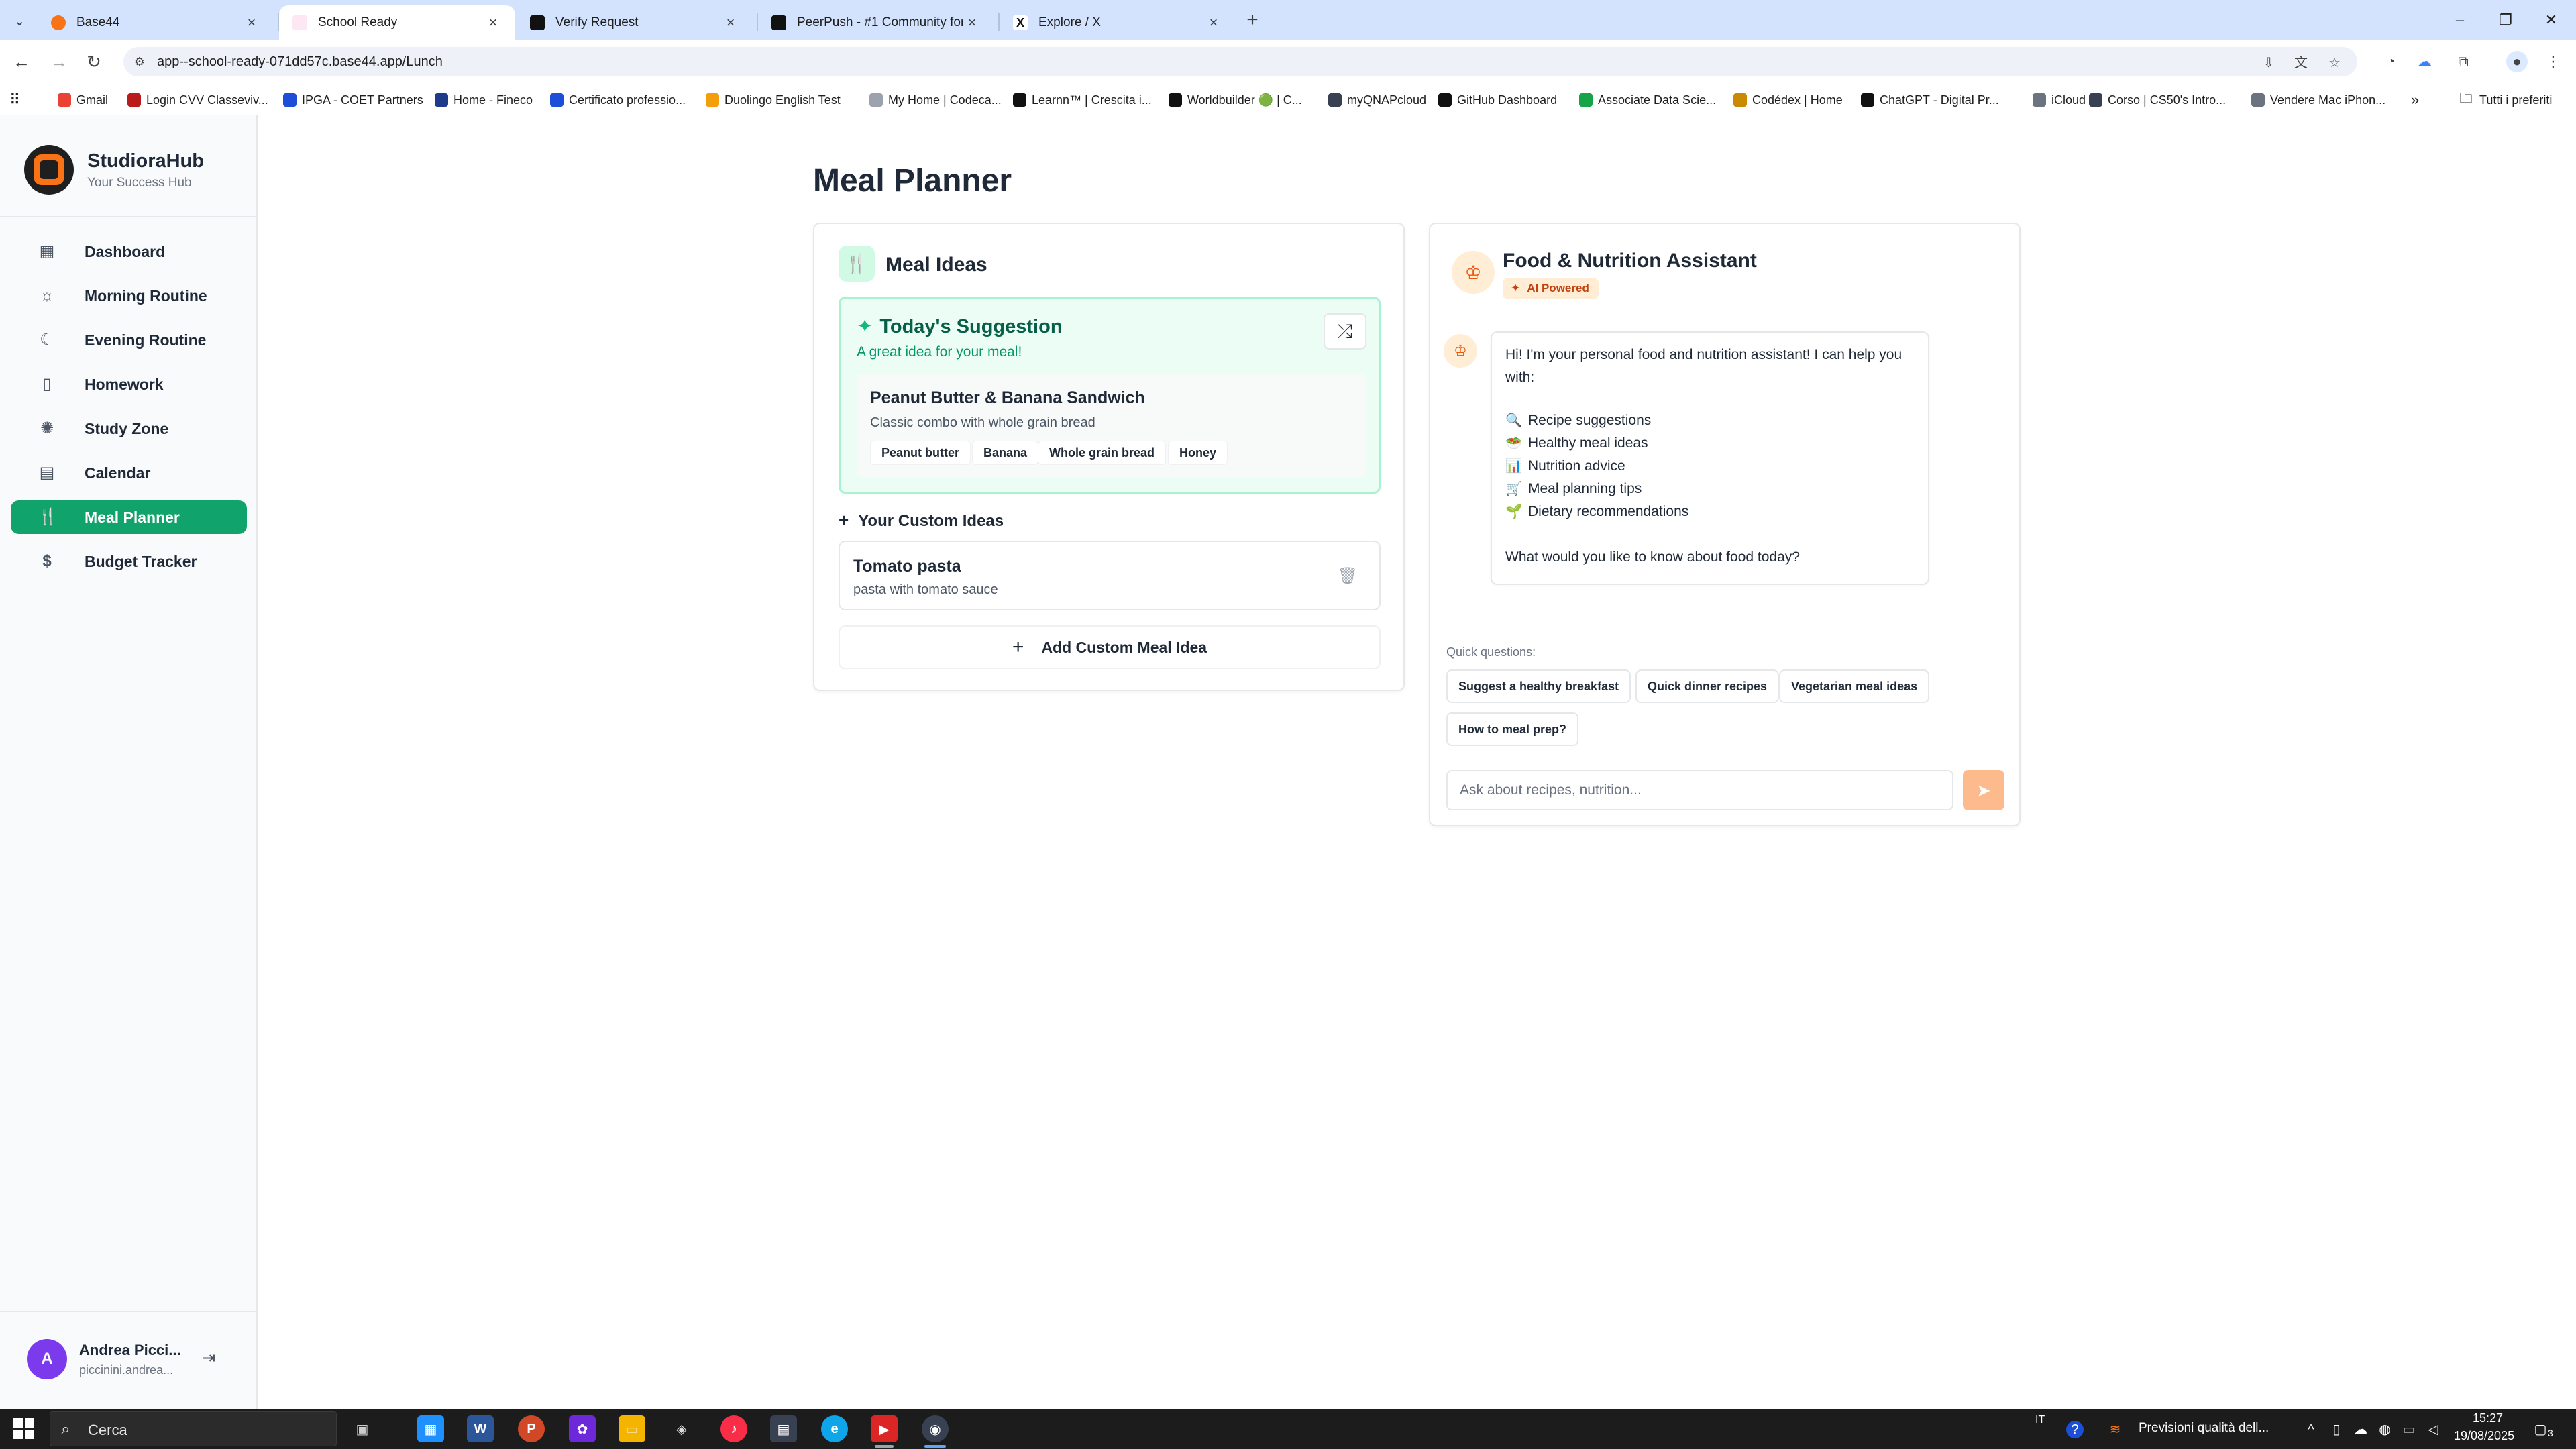  I want to click on new-tab-button: +, so click(1252, 20).